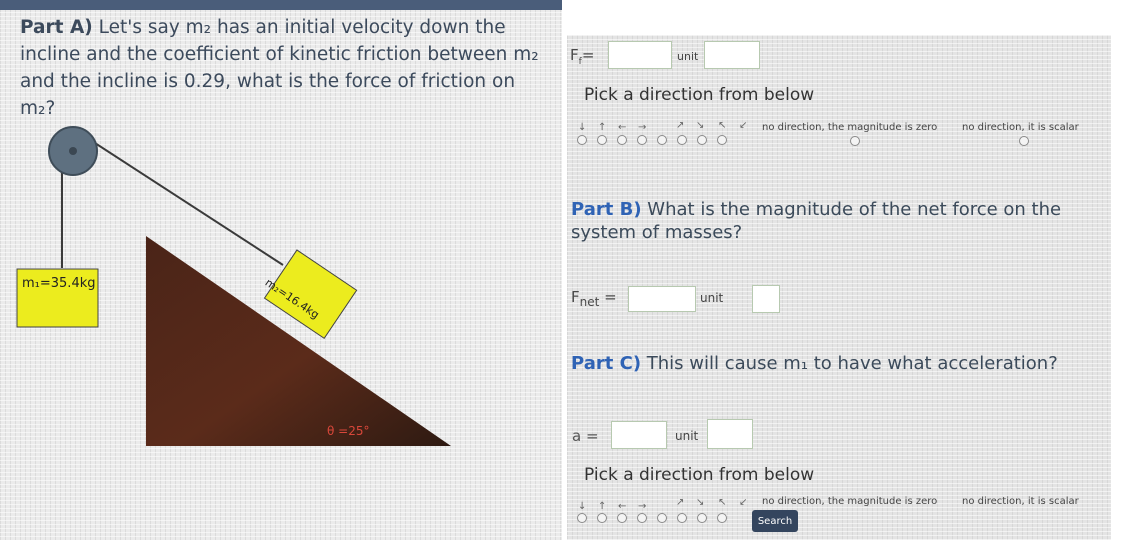 Image resolution: width=1125 pixels, height=549 pixels. Describe the element at coordinates (562, 544) in the screenshot. I see `bottom-strip` at that location.